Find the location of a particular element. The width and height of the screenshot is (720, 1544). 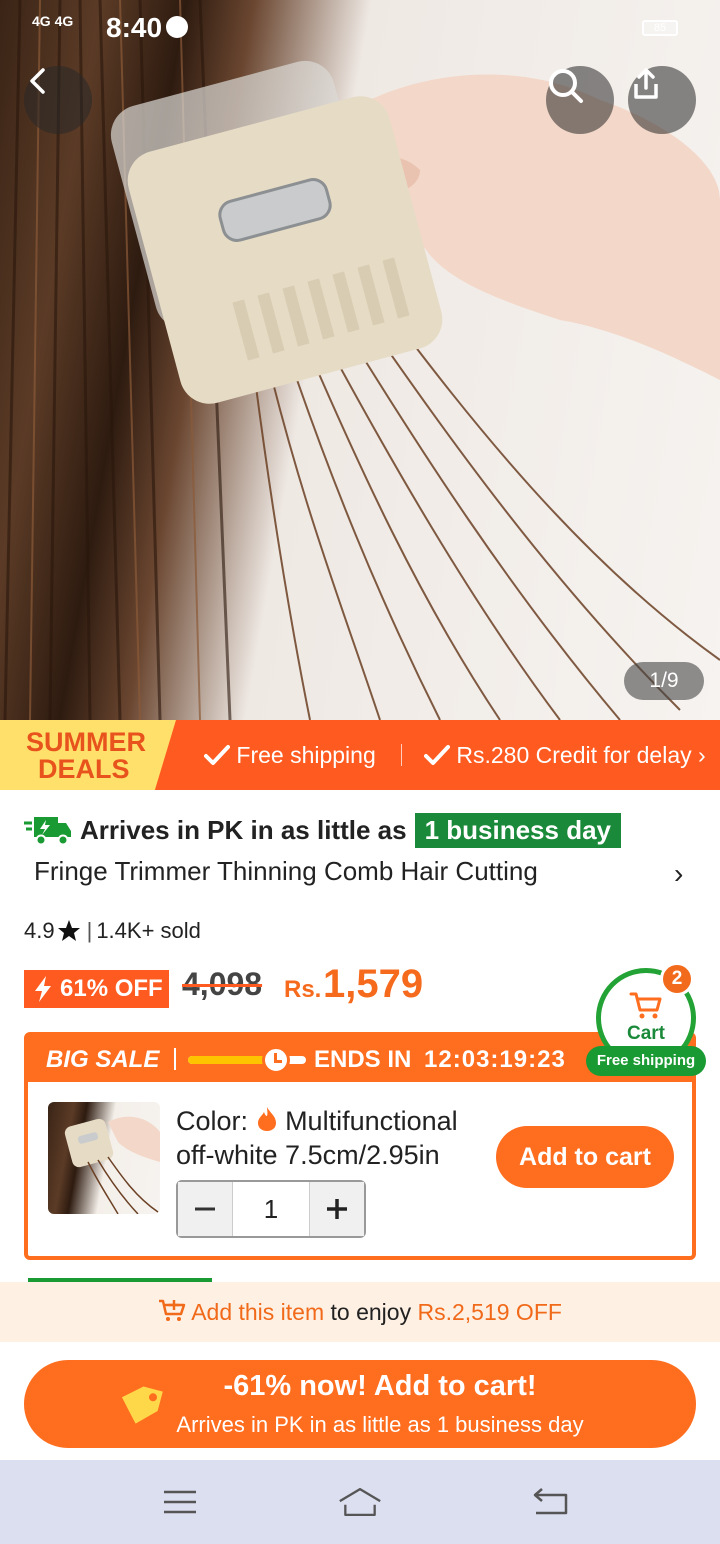

sync-icon is located at coordinates (177, 27).